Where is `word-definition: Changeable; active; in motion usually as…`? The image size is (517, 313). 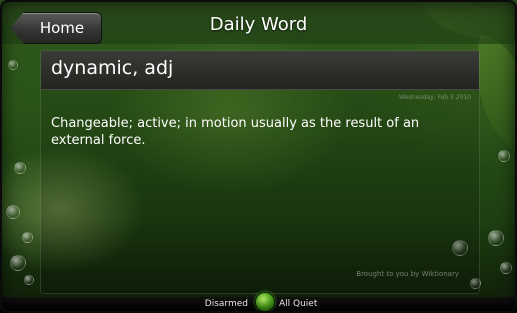 word-definition: Changeable; active; in motion usually as… is located at coordinates (235, 132).